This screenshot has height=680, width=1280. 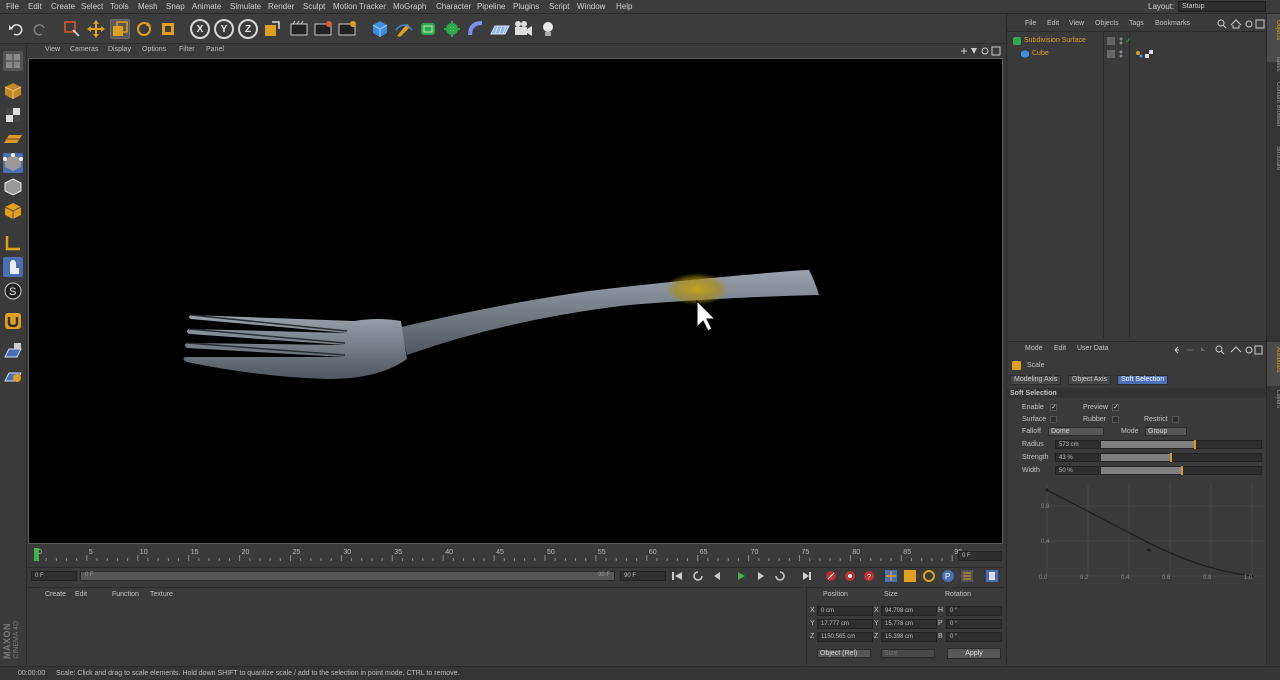 I want to click on move-icon, so click(x=96, y=29).